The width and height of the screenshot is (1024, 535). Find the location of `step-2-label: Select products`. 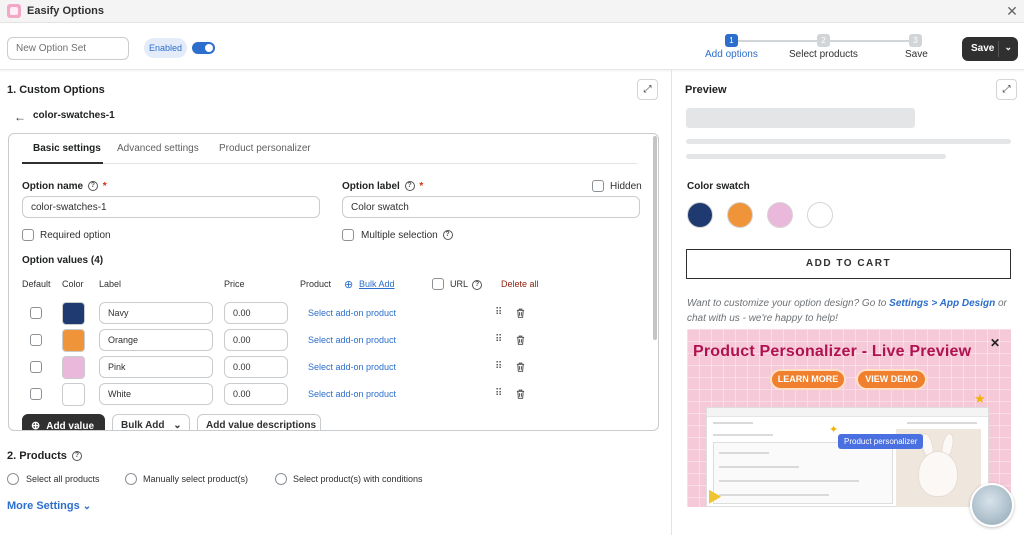

step-2-label: Select products is located at coordinates (823, 54).